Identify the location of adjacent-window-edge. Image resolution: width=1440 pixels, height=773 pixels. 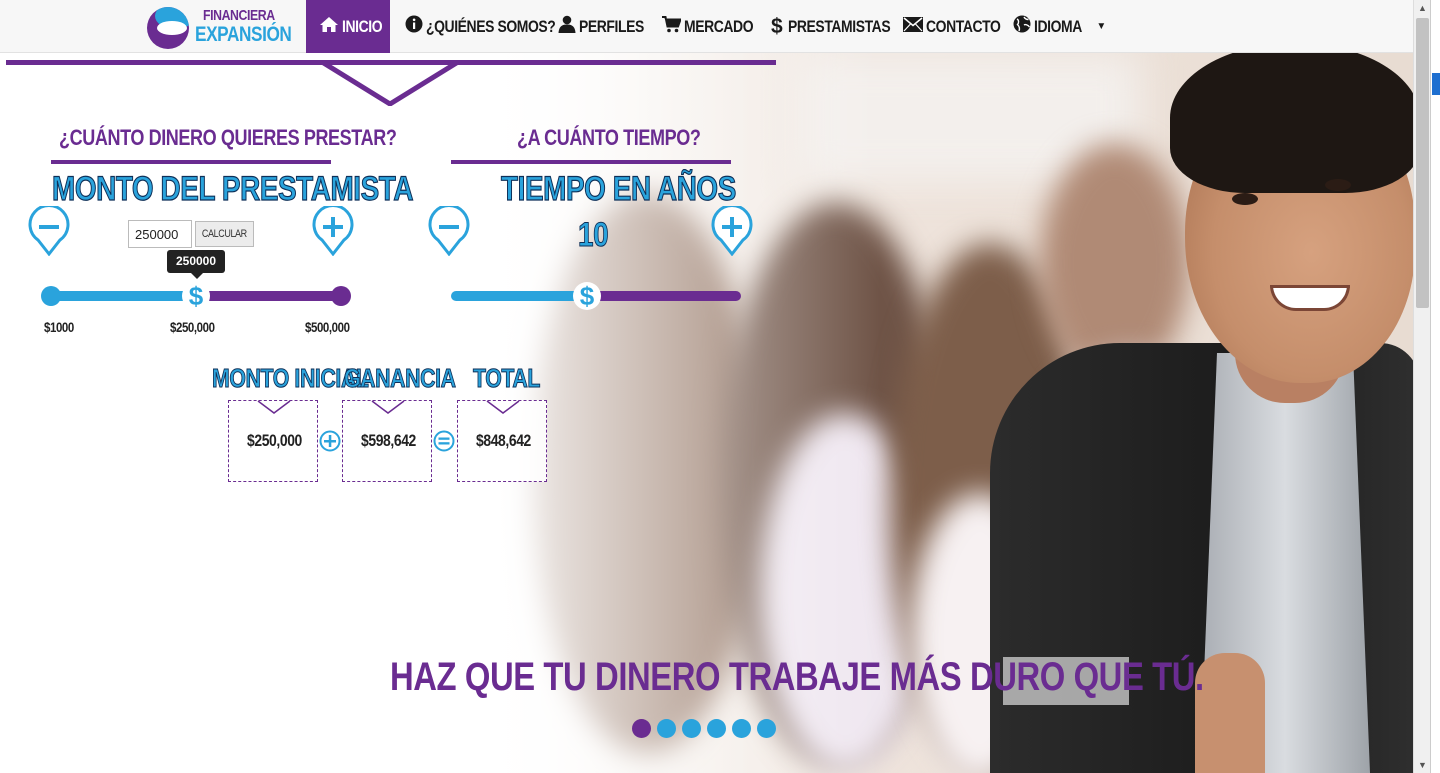
(1435, 386).